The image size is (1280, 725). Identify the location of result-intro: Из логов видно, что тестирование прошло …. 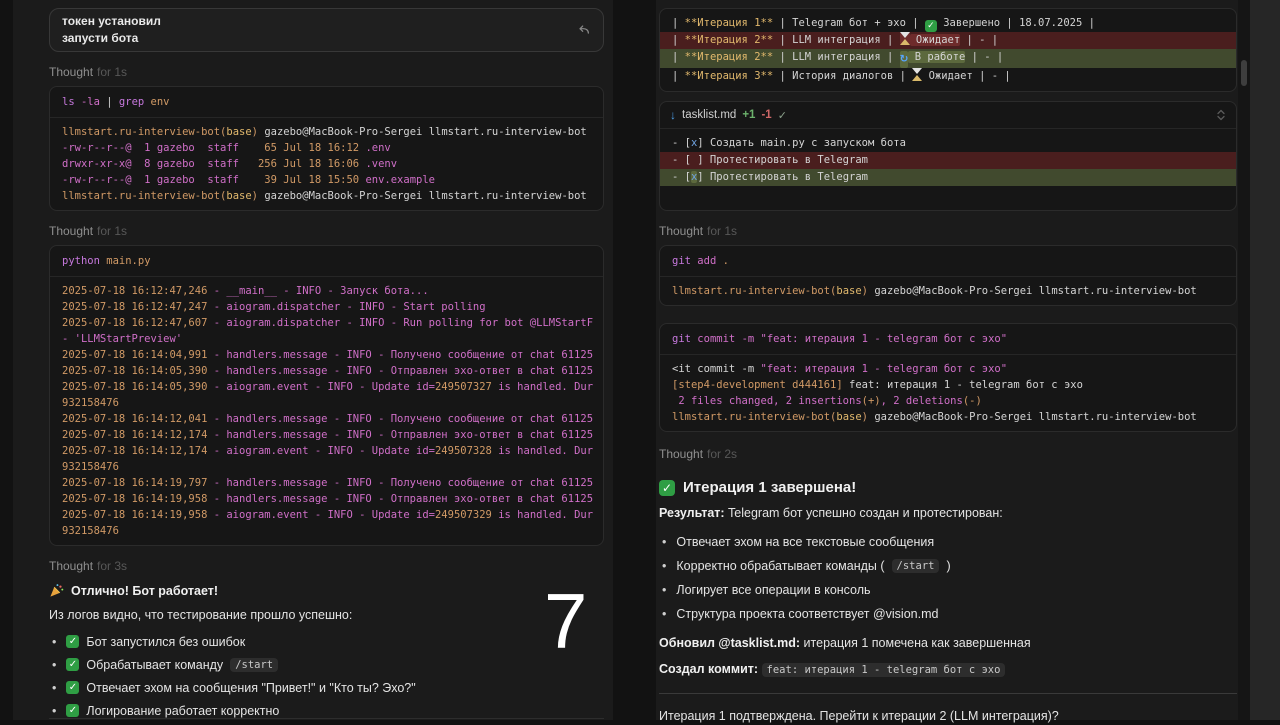
(201, 615).